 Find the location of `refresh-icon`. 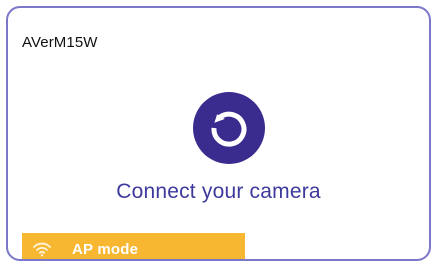

refresh-icon is located at coordinates (229, 128).